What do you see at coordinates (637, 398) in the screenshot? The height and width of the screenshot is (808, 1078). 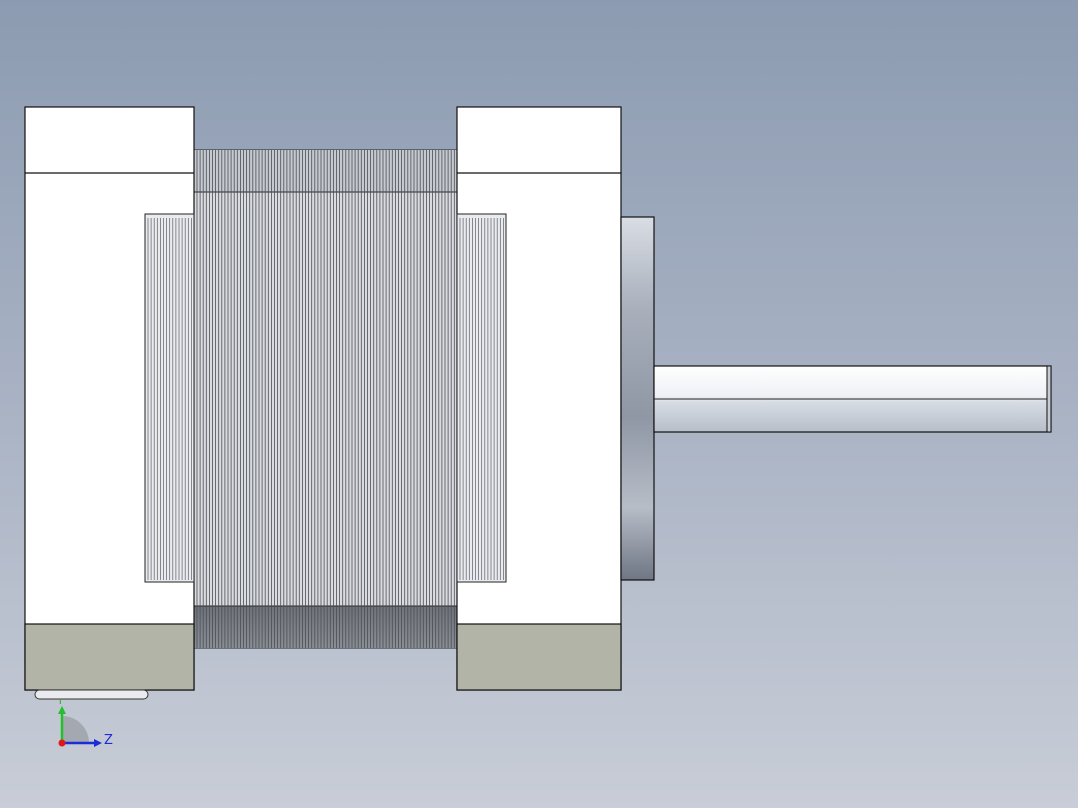 I see `mounting-flange` at bounding box center [637, 398].